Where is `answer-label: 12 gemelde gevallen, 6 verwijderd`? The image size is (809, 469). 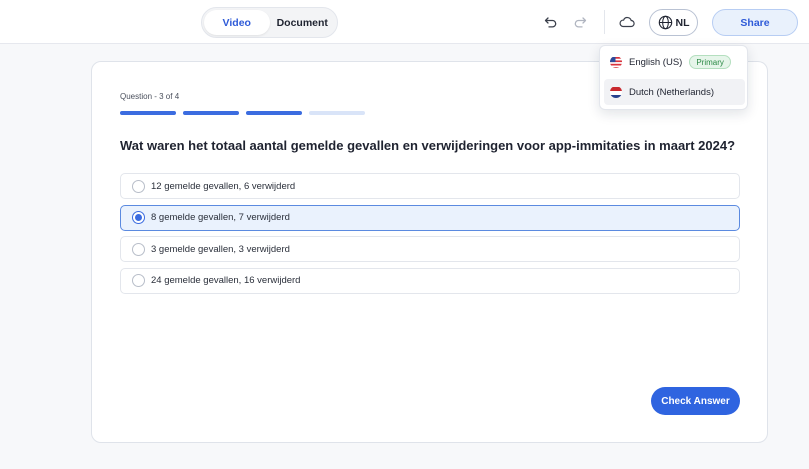 answer-label: 12 gemelde gevallen, 6 verwijderd is located at coordinates (223, 186).